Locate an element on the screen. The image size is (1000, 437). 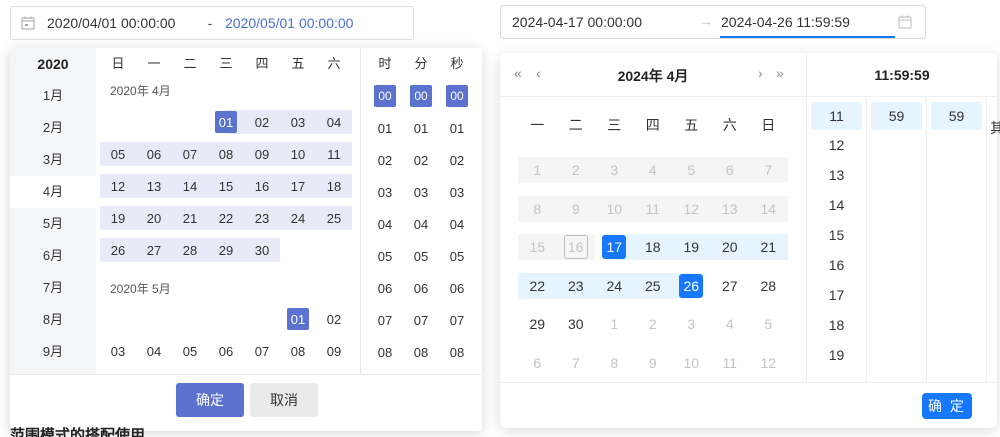
time-option: 04 is located at coordinates (421, 224).